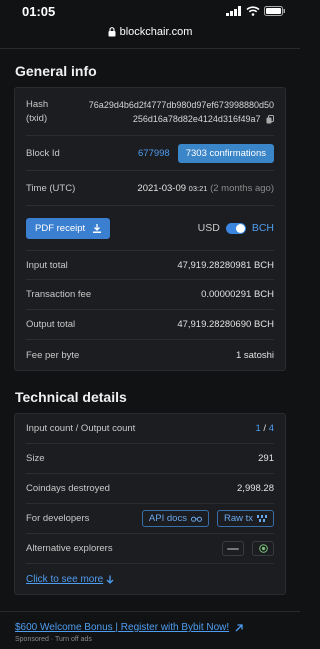 The image size is (320, 649). What do you see at coordinates (150, 611) in the screenshot?
I see `footer-divider` at bounding box center [150, 611].